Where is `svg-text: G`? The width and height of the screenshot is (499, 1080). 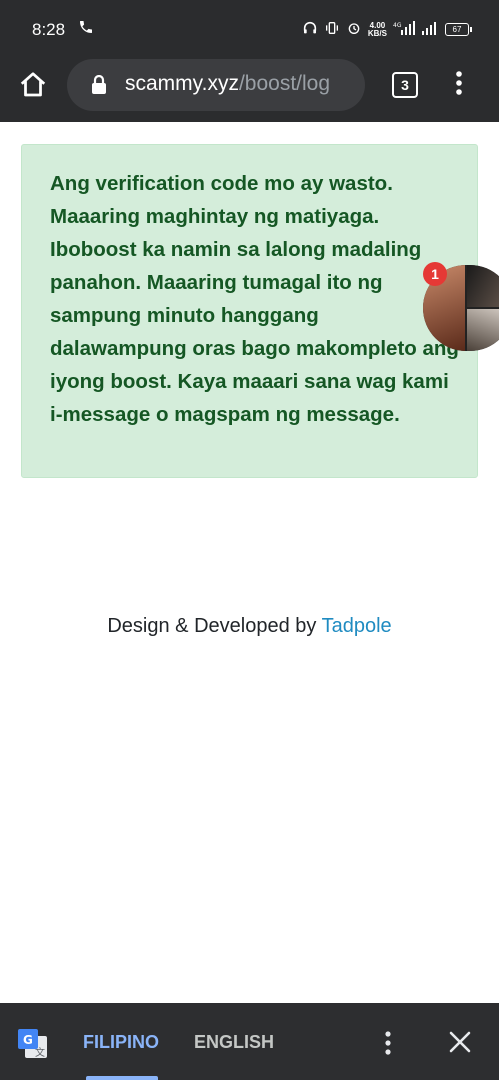
svg-text: G is located at coordinates (28, 1040).